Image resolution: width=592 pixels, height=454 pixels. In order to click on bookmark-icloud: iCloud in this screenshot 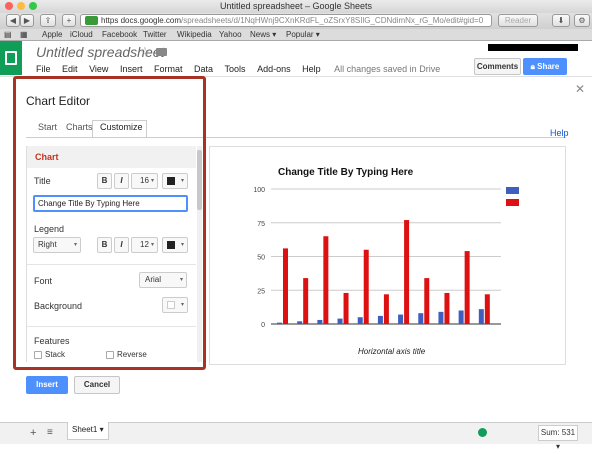, I will do `click(81, 35)`.